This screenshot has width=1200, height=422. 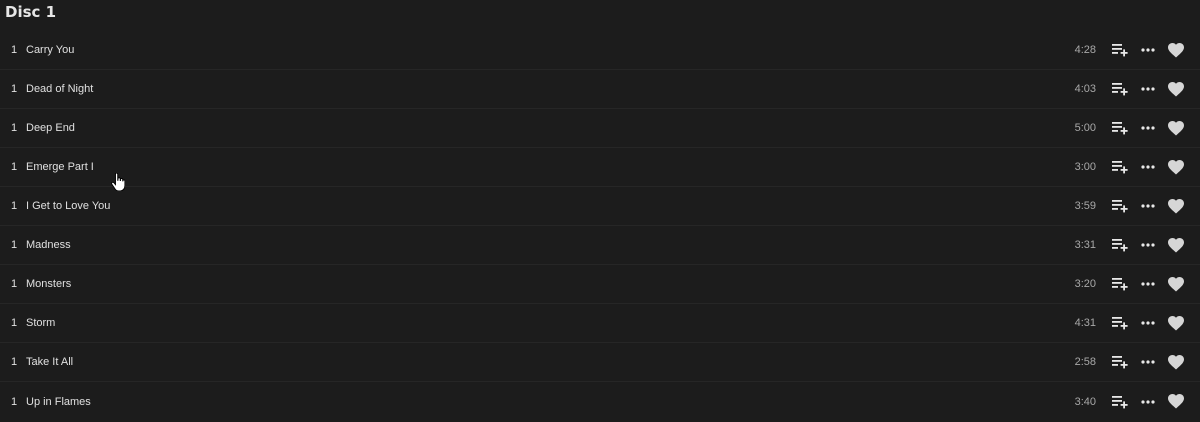 What do you see at coordinates (50, 50) in the screenshot?
I see `track-title: Carry You` at bounding box center [50, 50].